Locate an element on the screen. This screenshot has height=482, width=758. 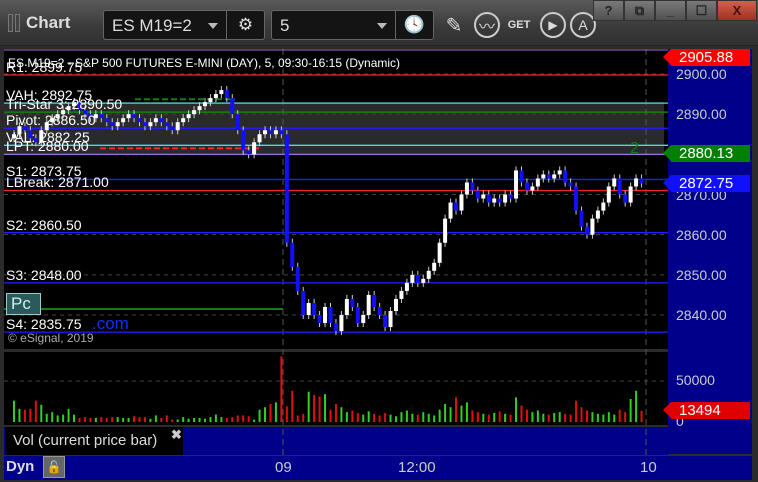
symbol-value: ES M19=2 is located at coordinates (152, 25).